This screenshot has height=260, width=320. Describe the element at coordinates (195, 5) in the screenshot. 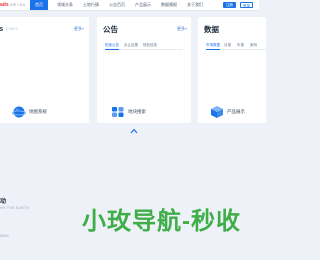

I see `nav-item-about: 关于我们` at that location.